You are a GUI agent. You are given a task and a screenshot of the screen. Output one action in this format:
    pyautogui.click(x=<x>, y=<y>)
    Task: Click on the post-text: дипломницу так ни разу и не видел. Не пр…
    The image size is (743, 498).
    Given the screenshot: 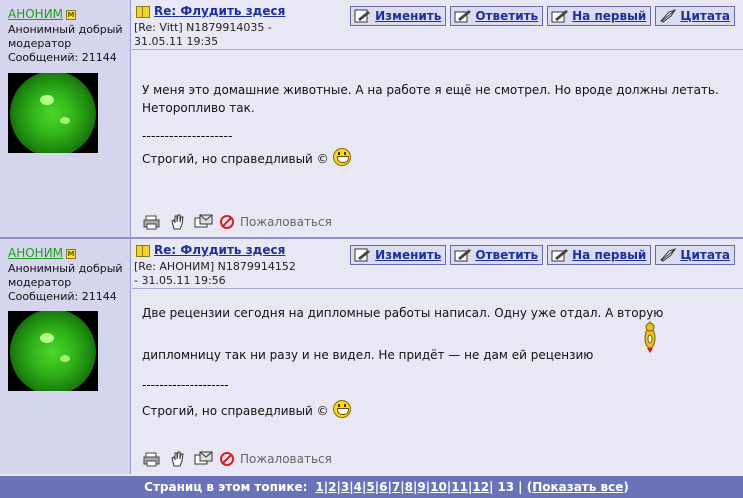 What is the action you would take?
    pyautogui.click(x=368, y=355)
    